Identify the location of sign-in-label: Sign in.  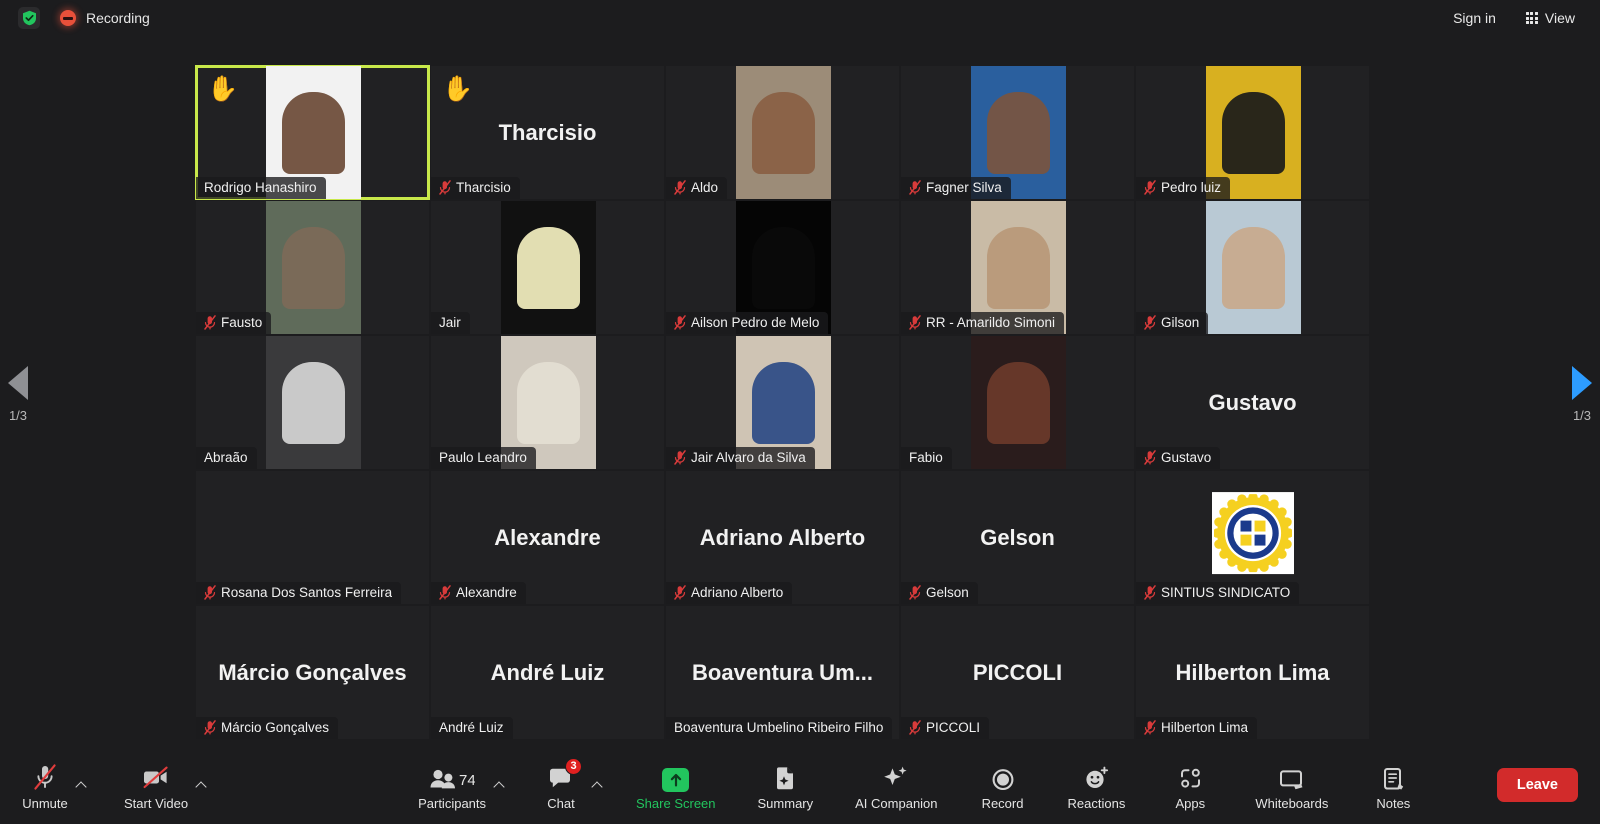
(1474, 18).